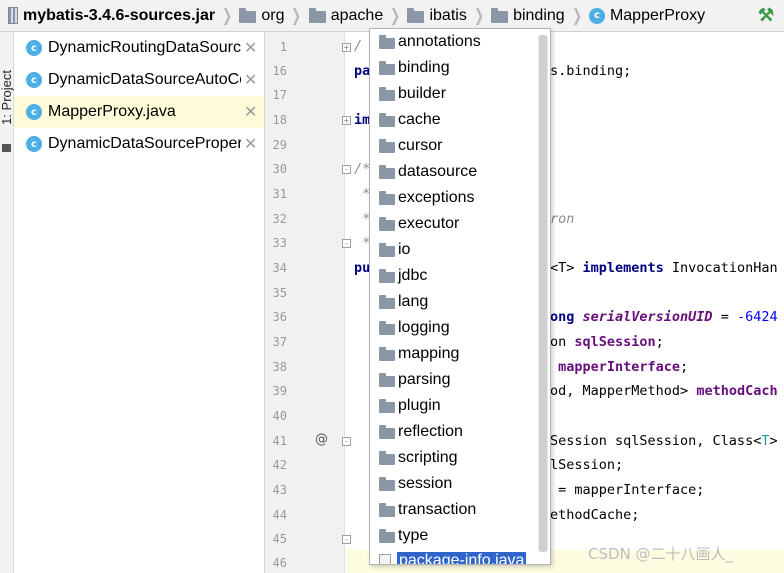 The height and width of the screenshot is (573, 784). What do you see at coordinates (139, 48) in the screenshot?
I see `open-file-item: c DynamicRoutingDataSource.java ✕` at bounding box center [139, 48].